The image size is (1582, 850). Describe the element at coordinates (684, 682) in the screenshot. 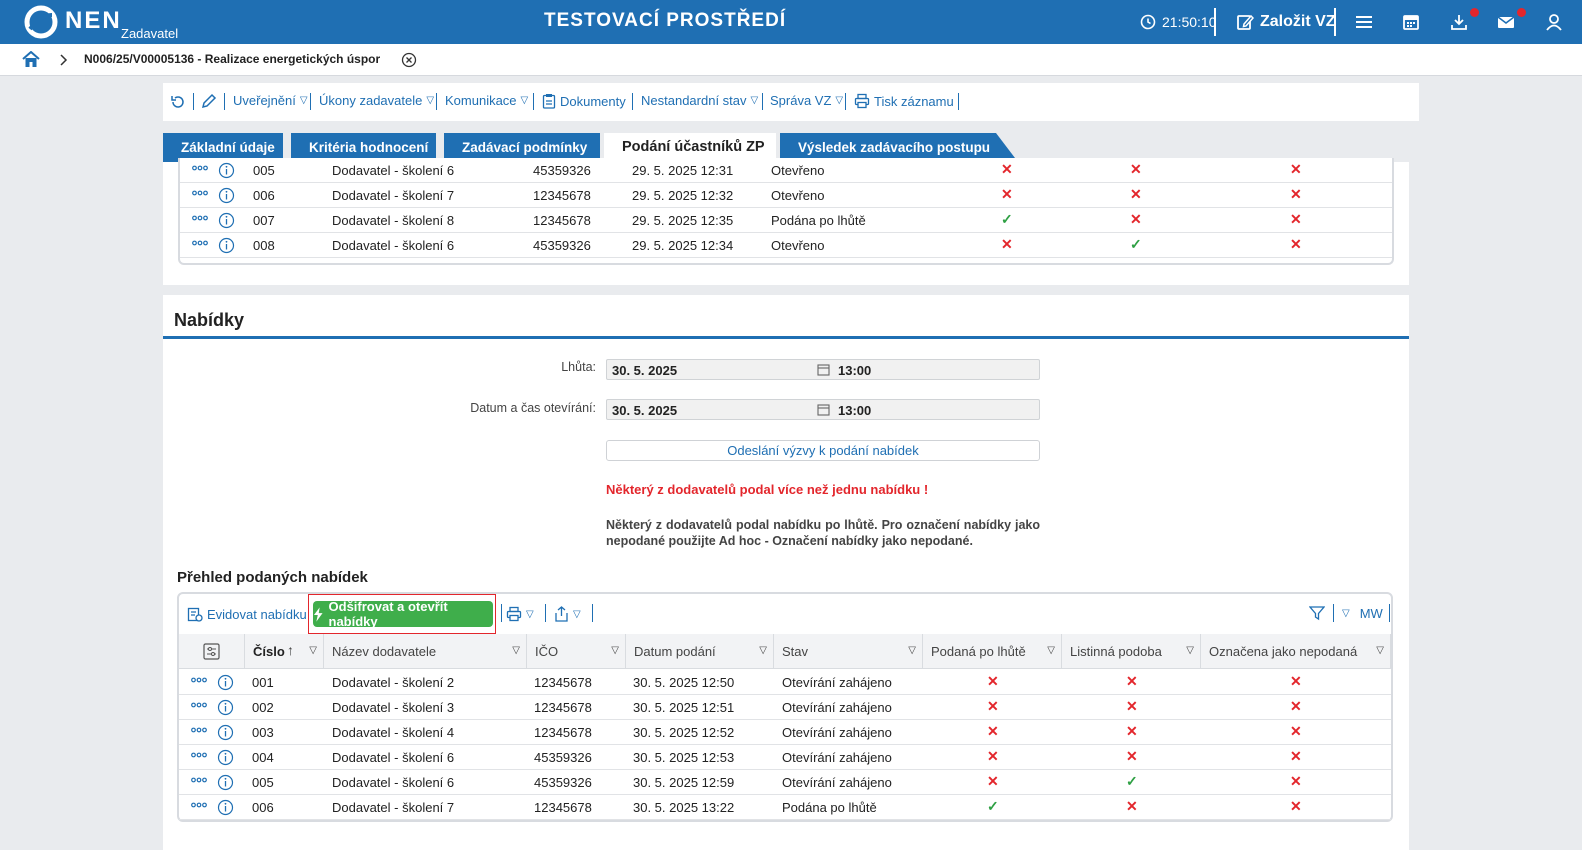

I see `cell-datum: 30. 5. 2025 12:50` at that location.